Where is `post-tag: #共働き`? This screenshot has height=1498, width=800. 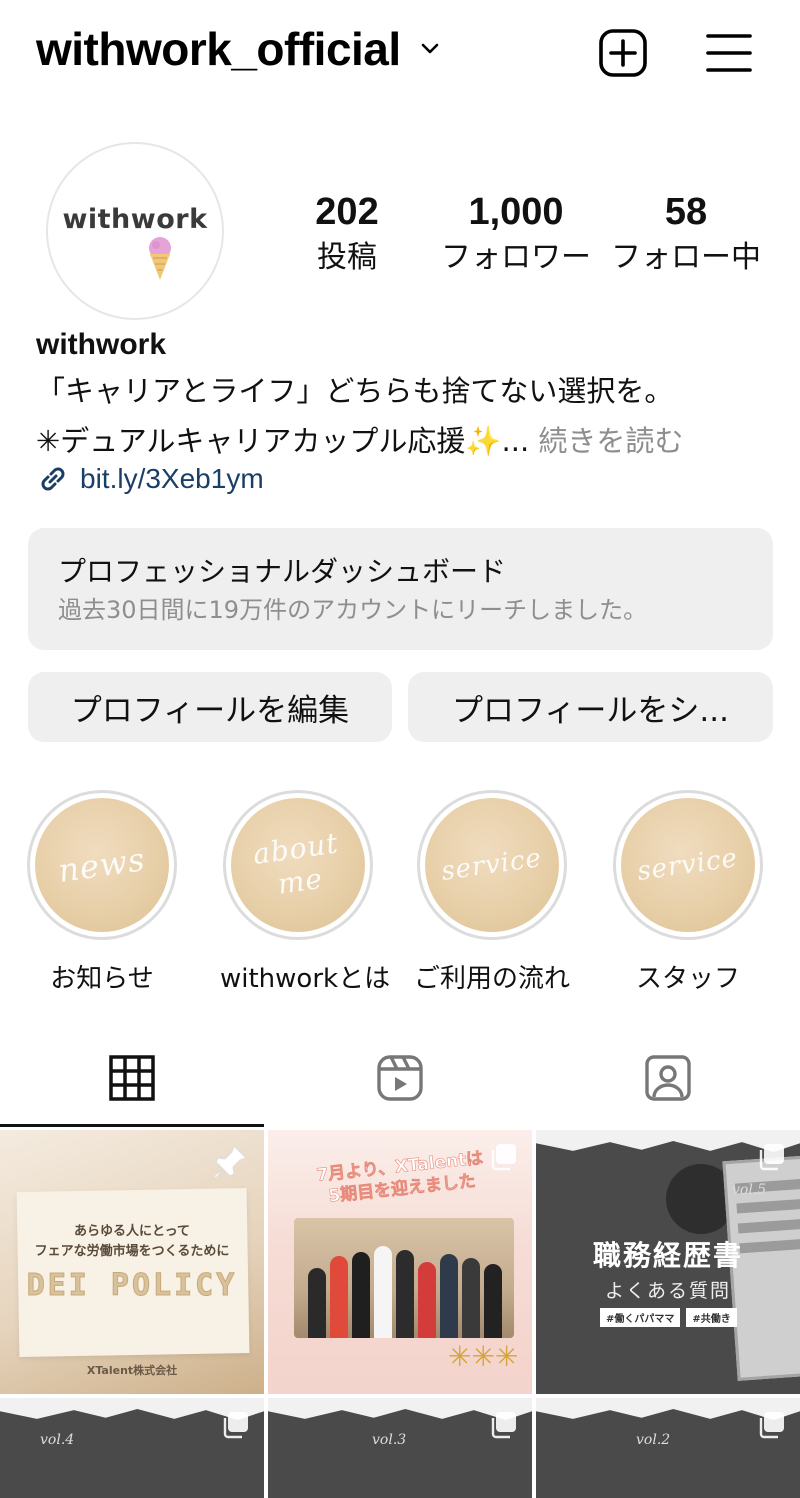
post-tag: #共働き is located at coordinates (711, 1317).